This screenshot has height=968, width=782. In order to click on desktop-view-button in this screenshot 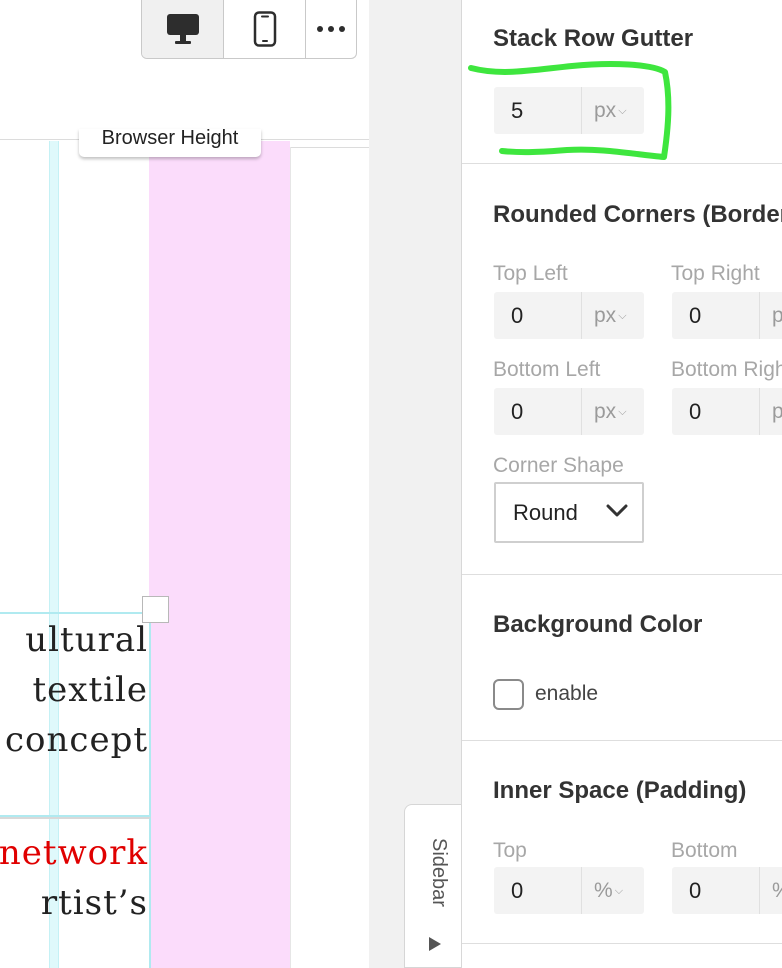, I will do `click(183, 29)`.